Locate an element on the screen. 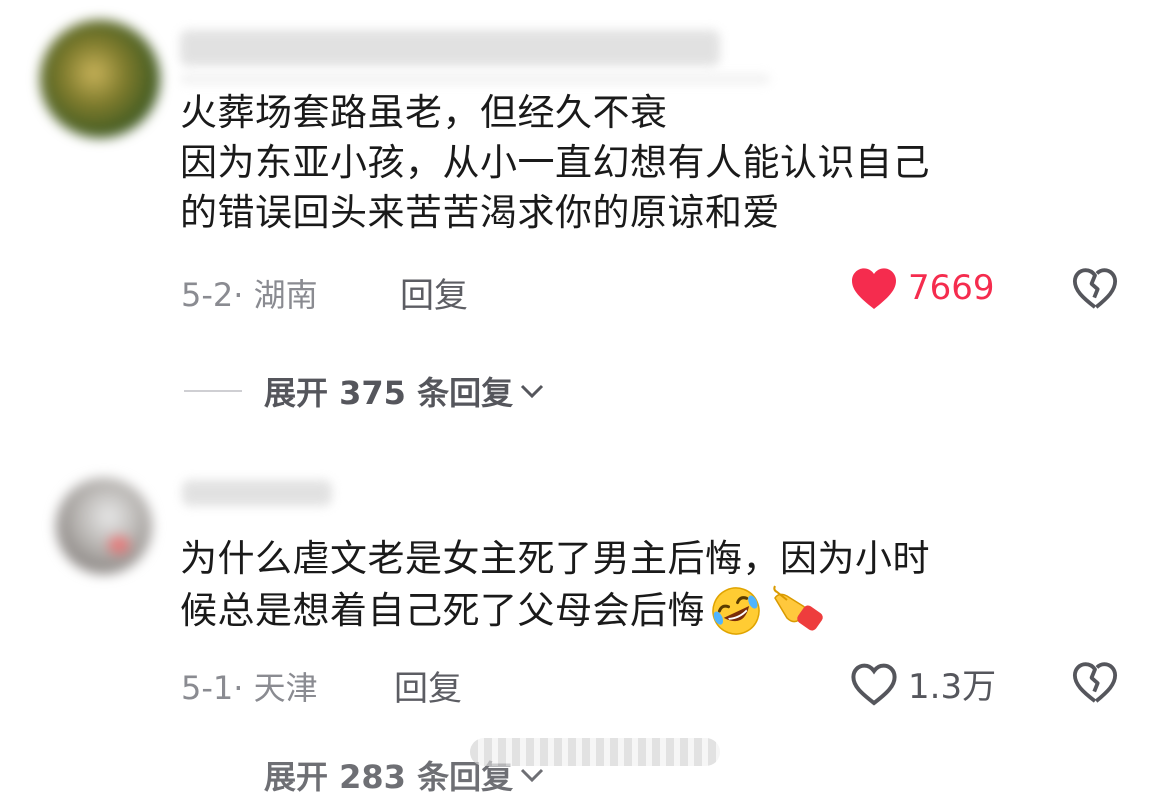 Image resolution: width=1170 pixels, height=798 pixels. comment-line: 为什么虐文老是女主死了男主后悔，因为小时 is located at coordinates (555, 558).